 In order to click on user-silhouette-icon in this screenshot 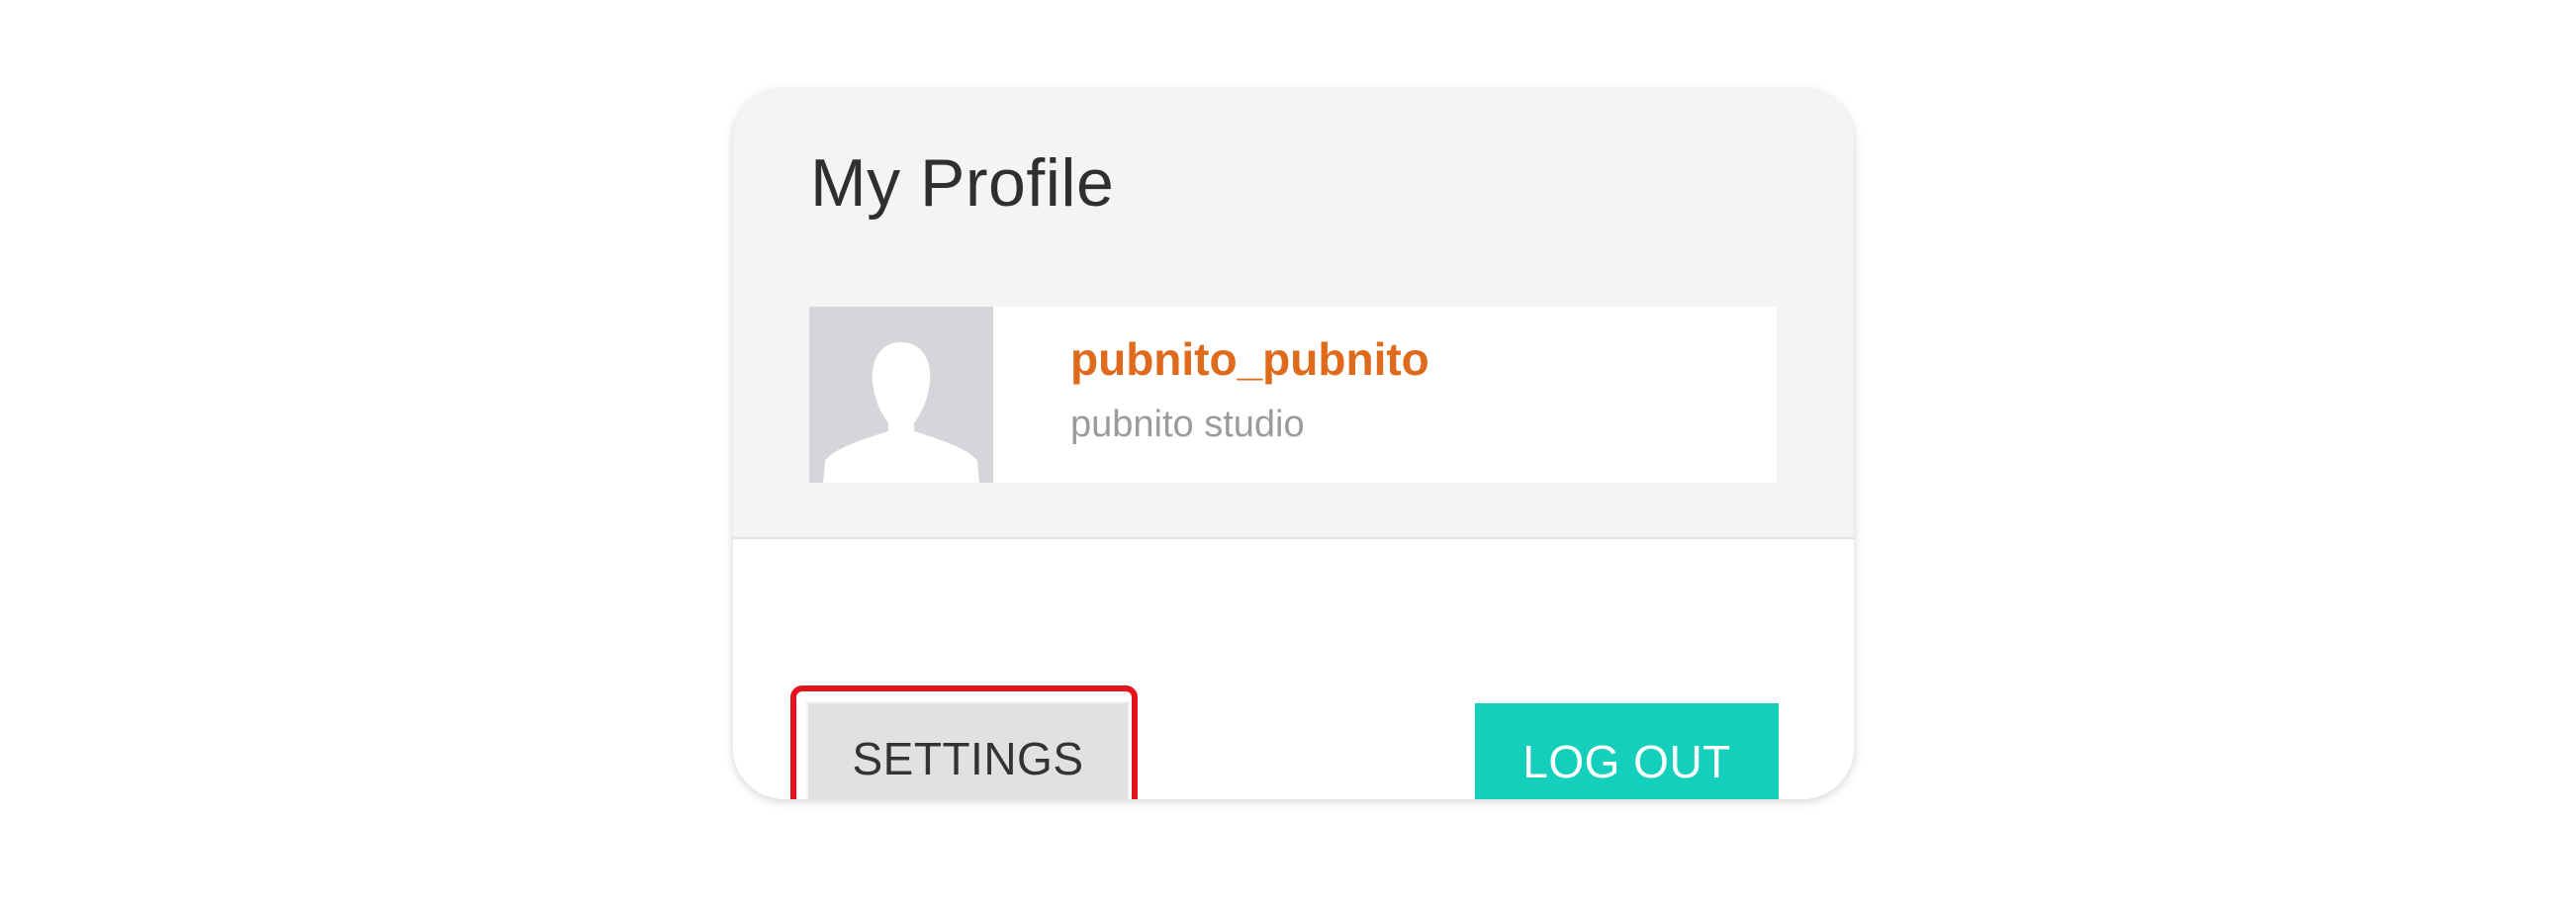, I will do `click(901, 395)`.